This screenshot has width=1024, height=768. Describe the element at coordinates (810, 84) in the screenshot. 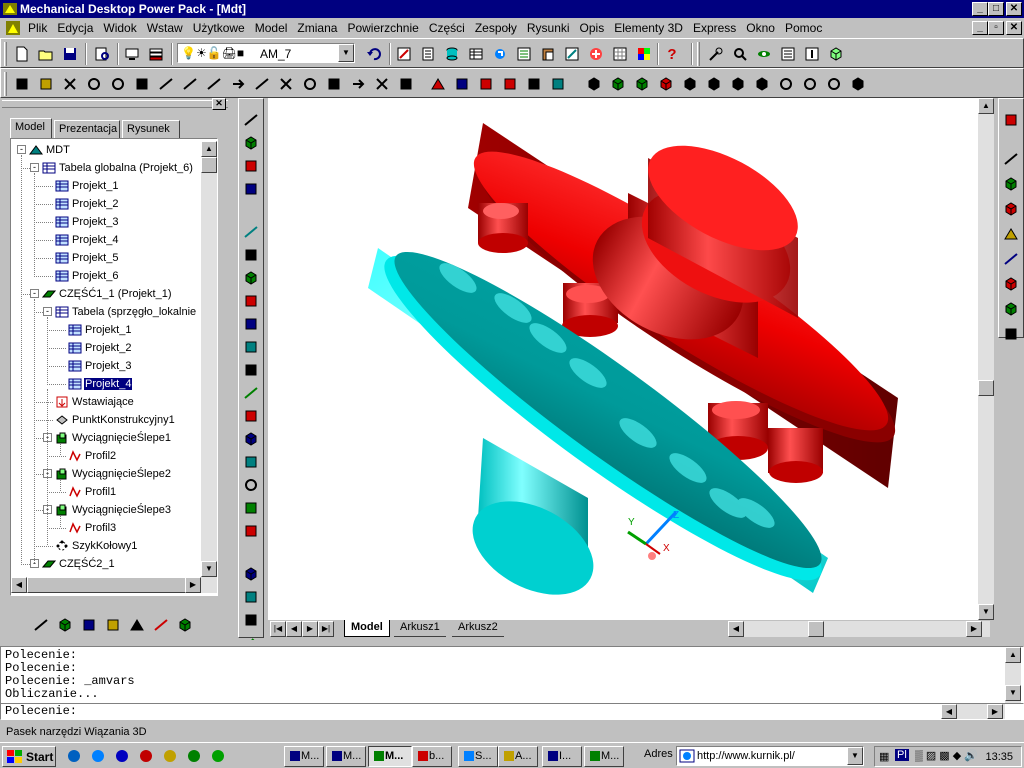

I see `orbit-2-icon` at that location.